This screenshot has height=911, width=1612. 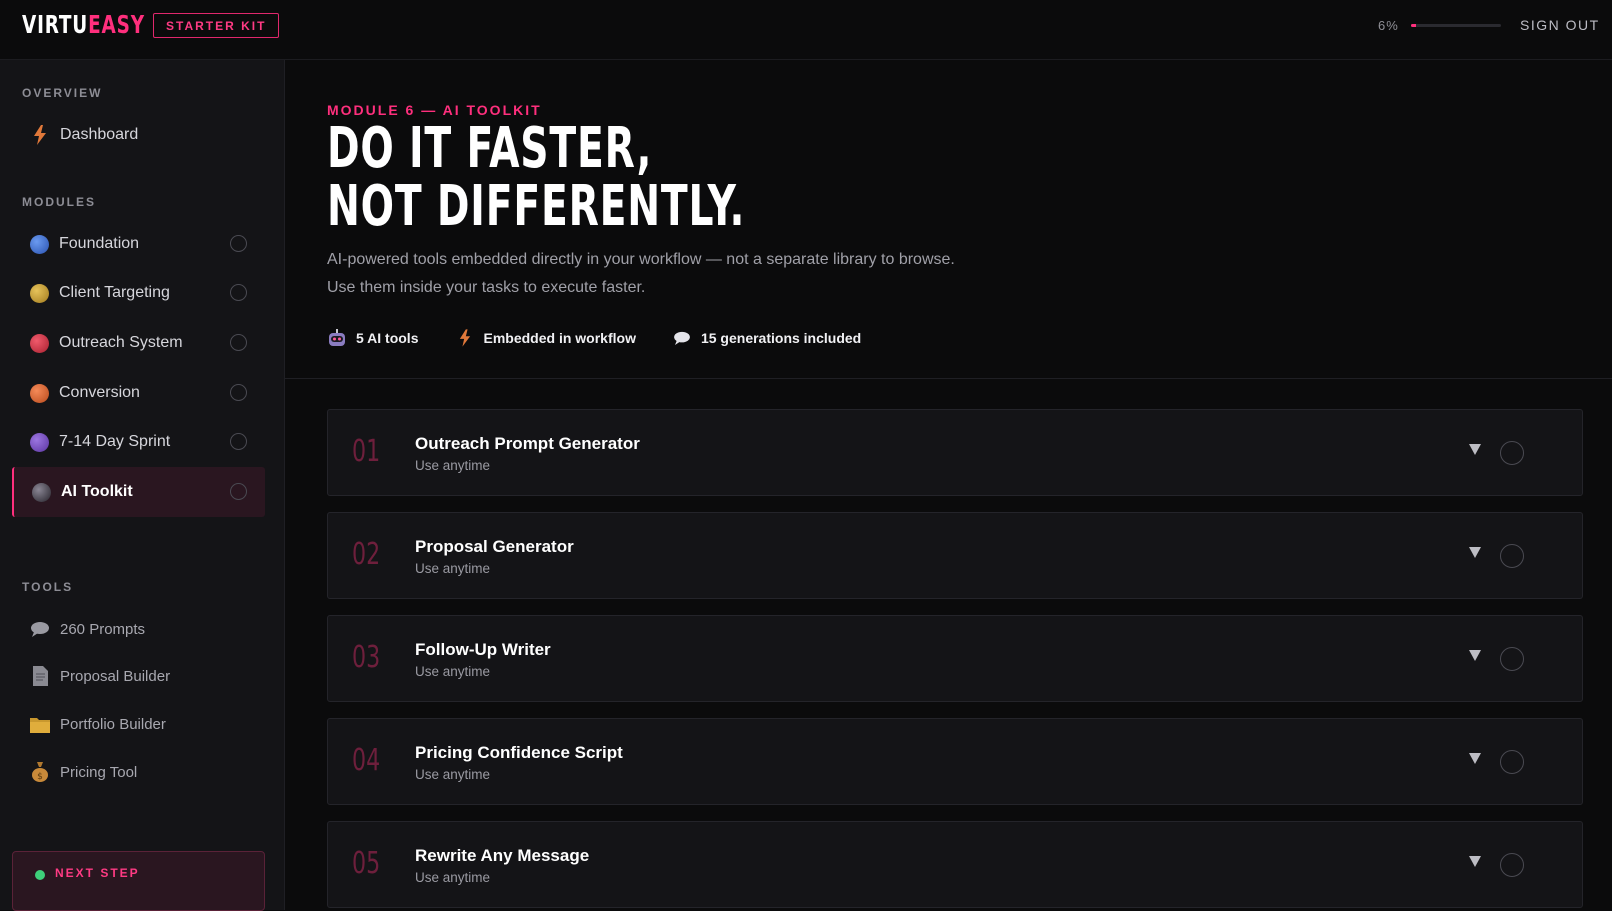 What do you see at coordinates (99, 134) in the screenshot?
I see `sidebar-item-label: Dashboard` at bounding box center [99, 134].